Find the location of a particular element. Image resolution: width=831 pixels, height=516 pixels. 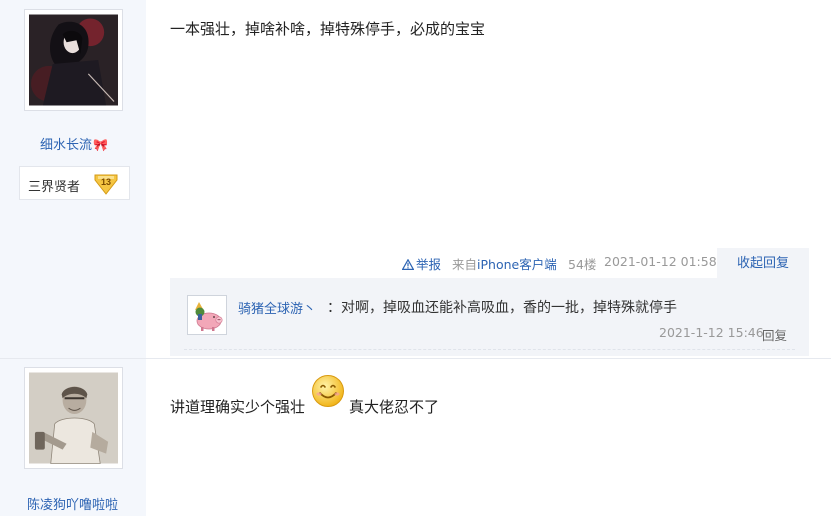

reply-username: 骑猪全球游丶 is located at coordinates (277, 307).